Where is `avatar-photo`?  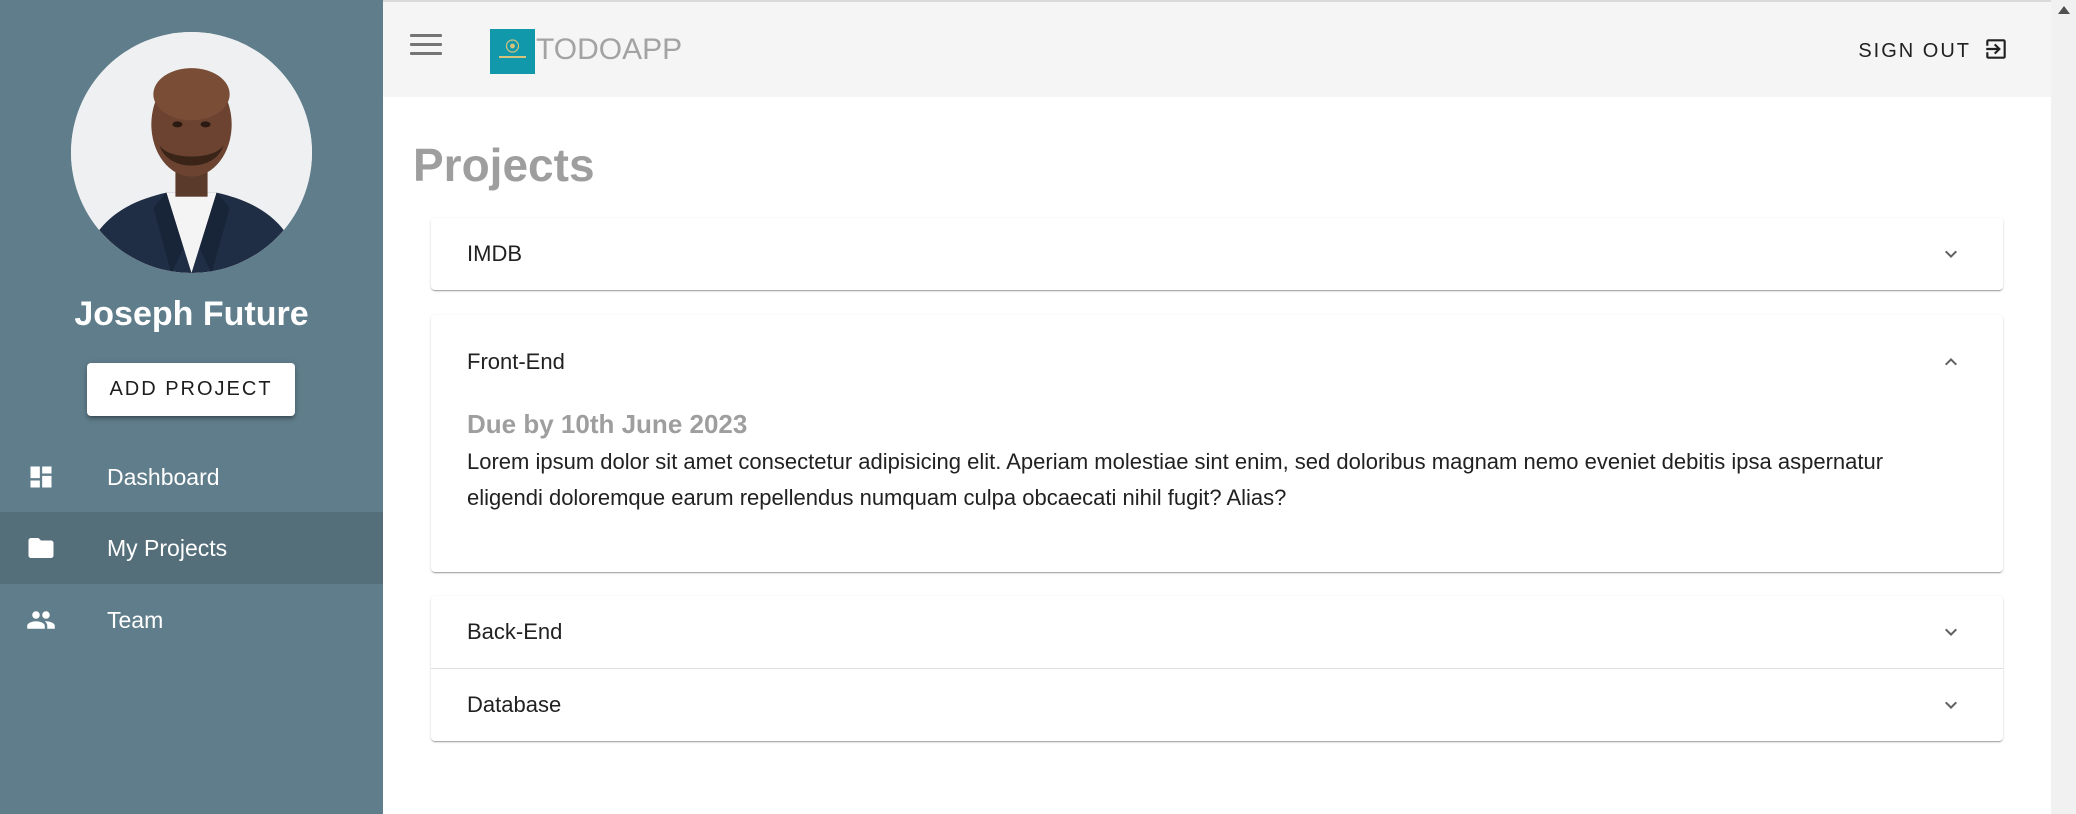
avatar-photo is located at coordinates (191, 152).